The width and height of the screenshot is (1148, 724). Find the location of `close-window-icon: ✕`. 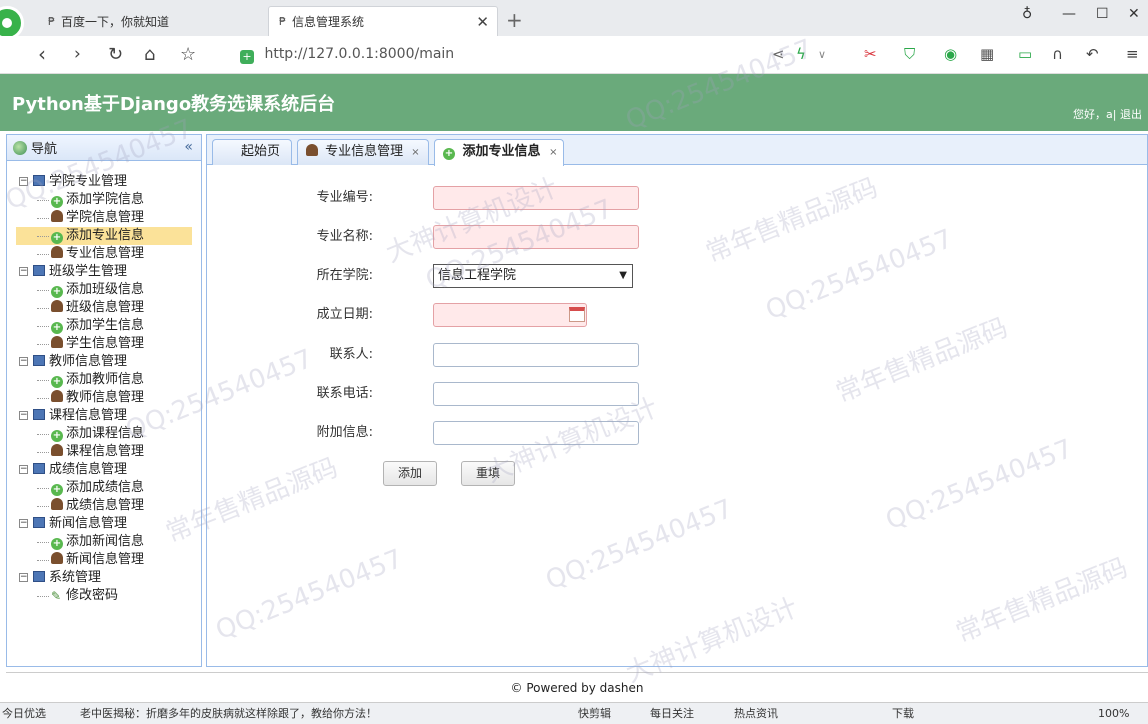

close-window-icon: ✕ is located at coordinates (1134, 14).